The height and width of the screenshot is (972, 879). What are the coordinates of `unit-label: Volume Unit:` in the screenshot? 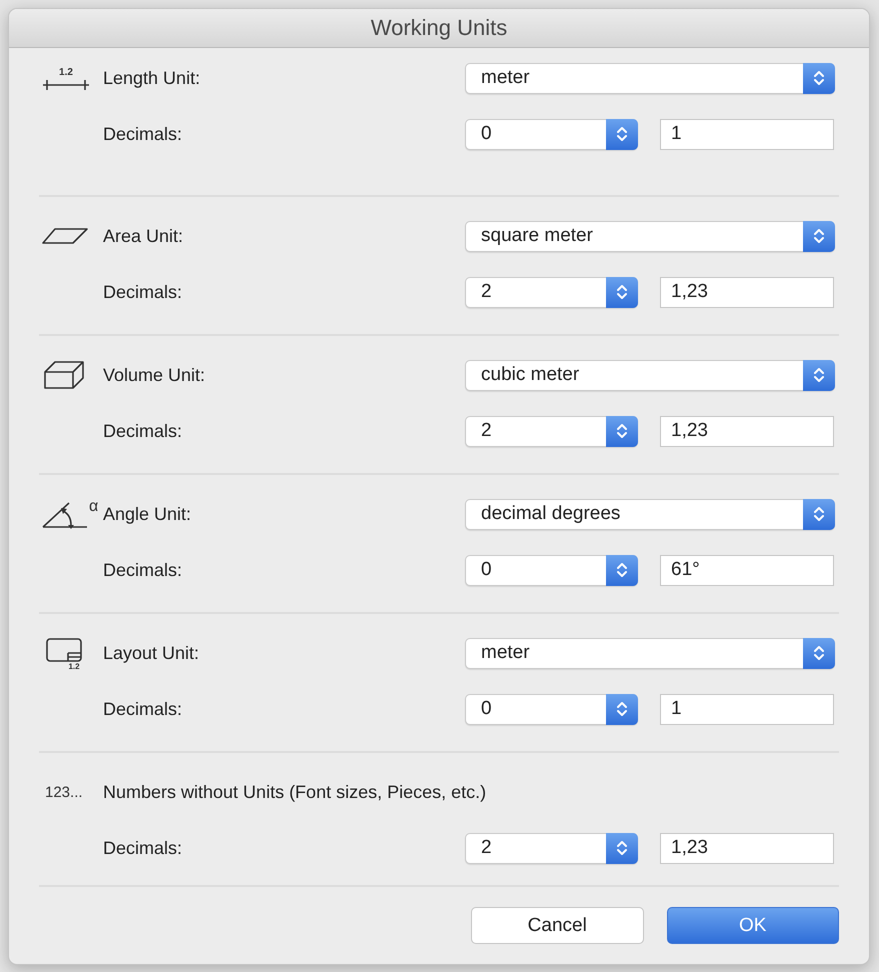 It's located at (154, 375).